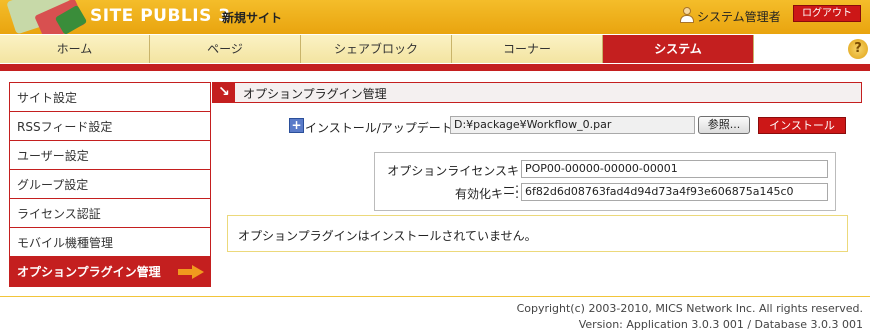  I want to click on sidebar-item-site-settings: サイト設定, so click(110, 97).